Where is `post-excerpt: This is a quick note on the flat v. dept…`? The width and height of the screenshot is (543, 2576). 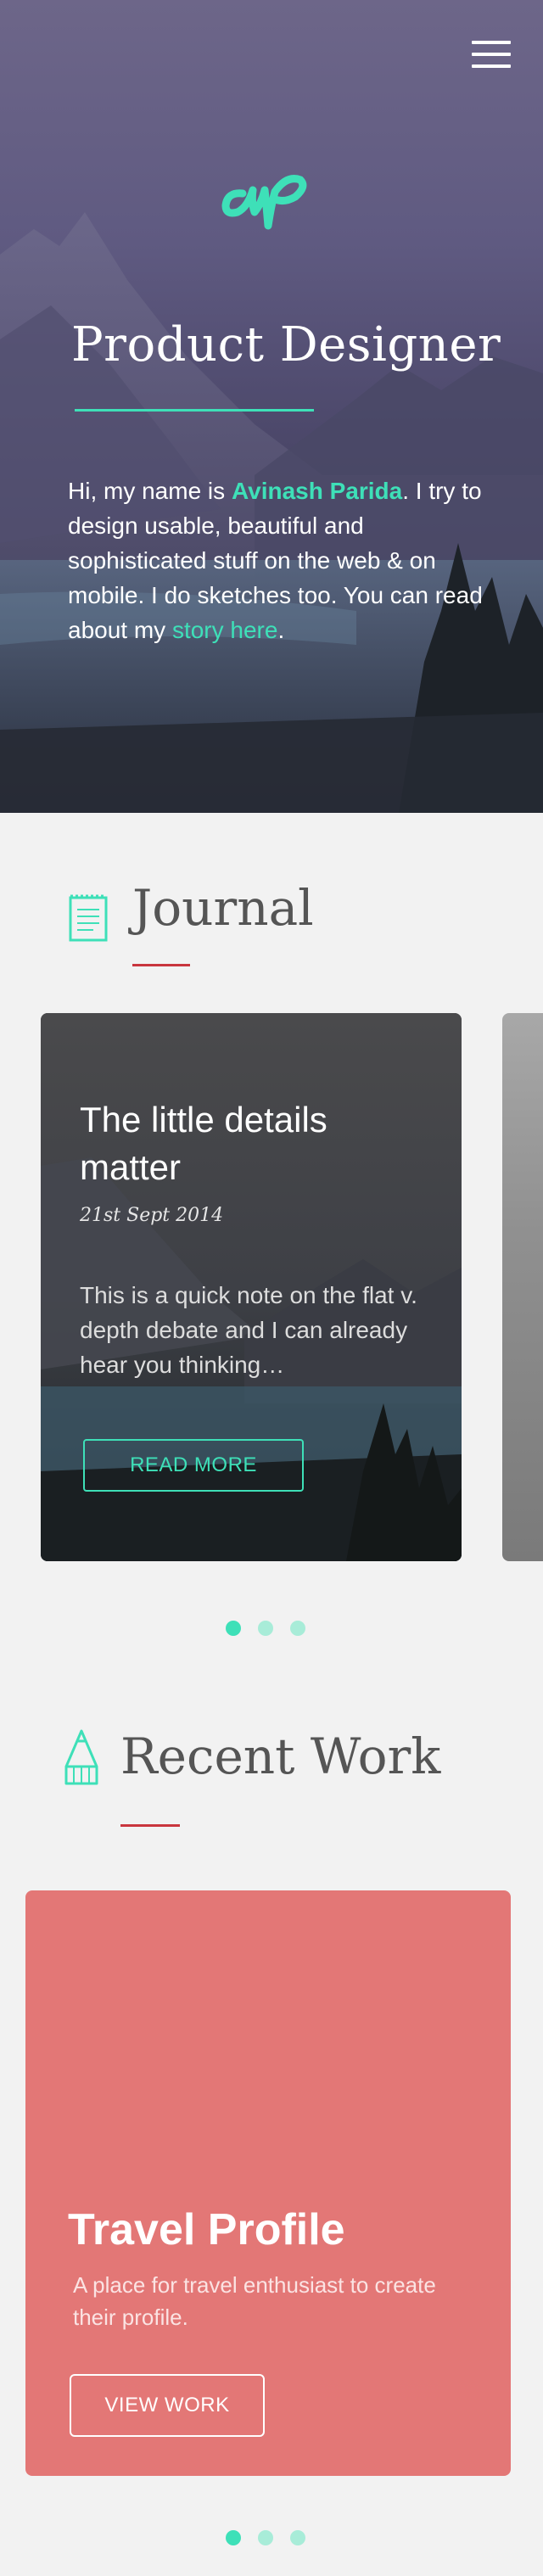 post-excerpt: This is a quick note on the flat v. dept… is located at coordinates (248, 1330).